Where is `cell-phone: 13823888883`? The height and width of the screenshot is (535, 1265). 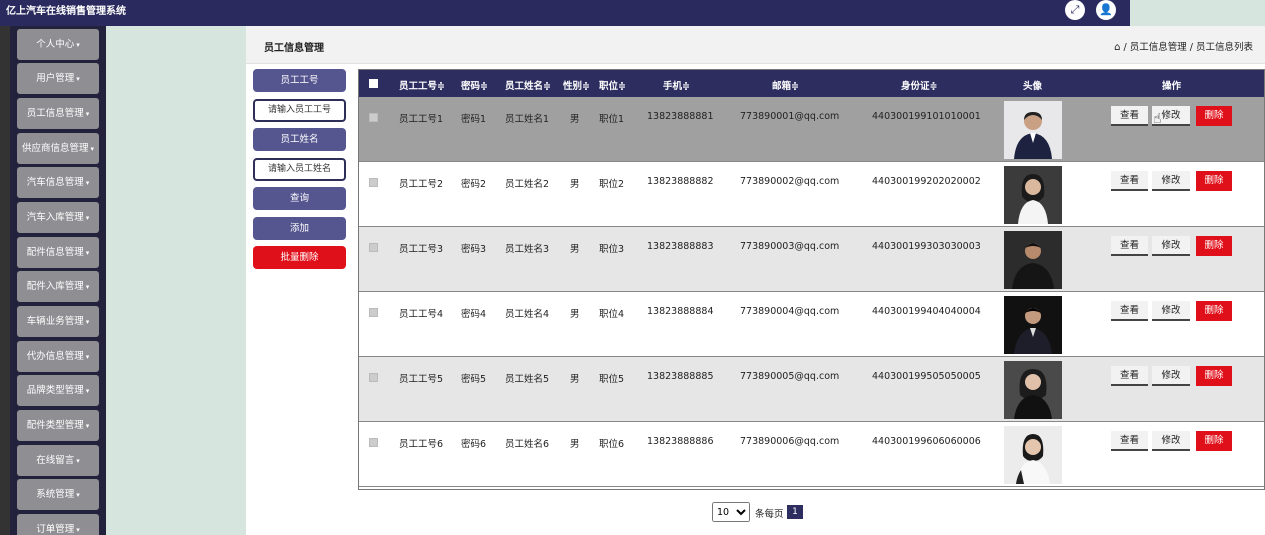
cell-phone: 13823888883 is located at coordinates (680, 246).